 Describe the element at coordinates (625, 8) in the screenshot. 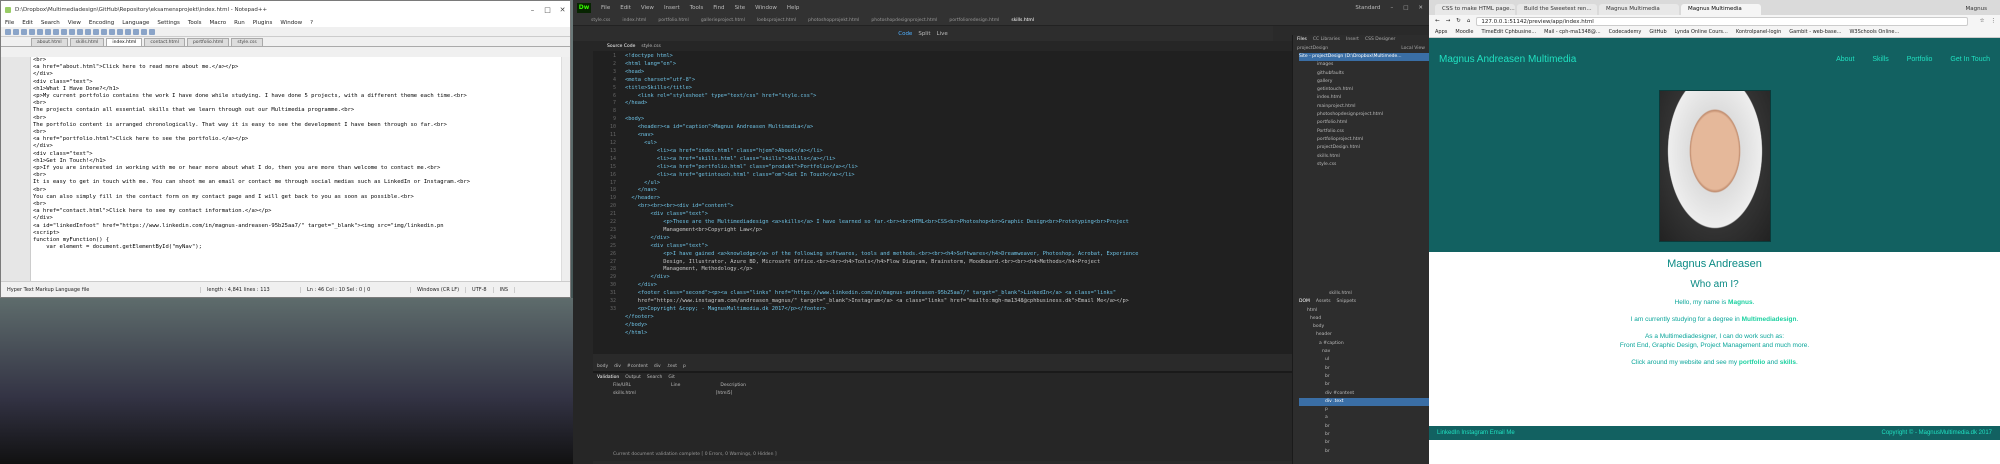

I see `menu-item: Edit` at that location.